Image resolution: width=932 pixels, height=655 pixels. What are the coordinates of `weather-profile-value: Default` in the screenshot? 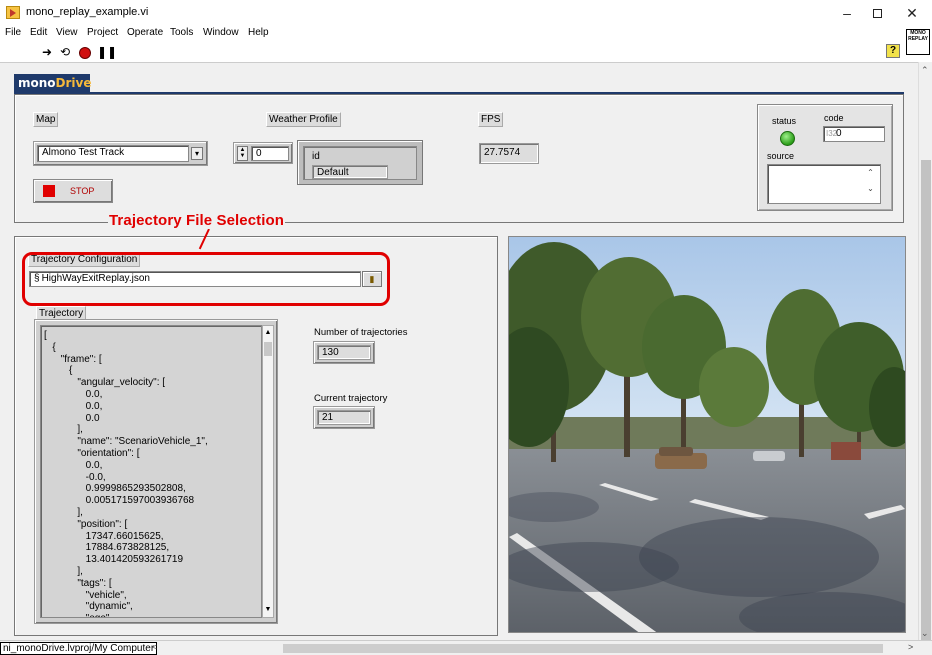 It's located at (350, 172).